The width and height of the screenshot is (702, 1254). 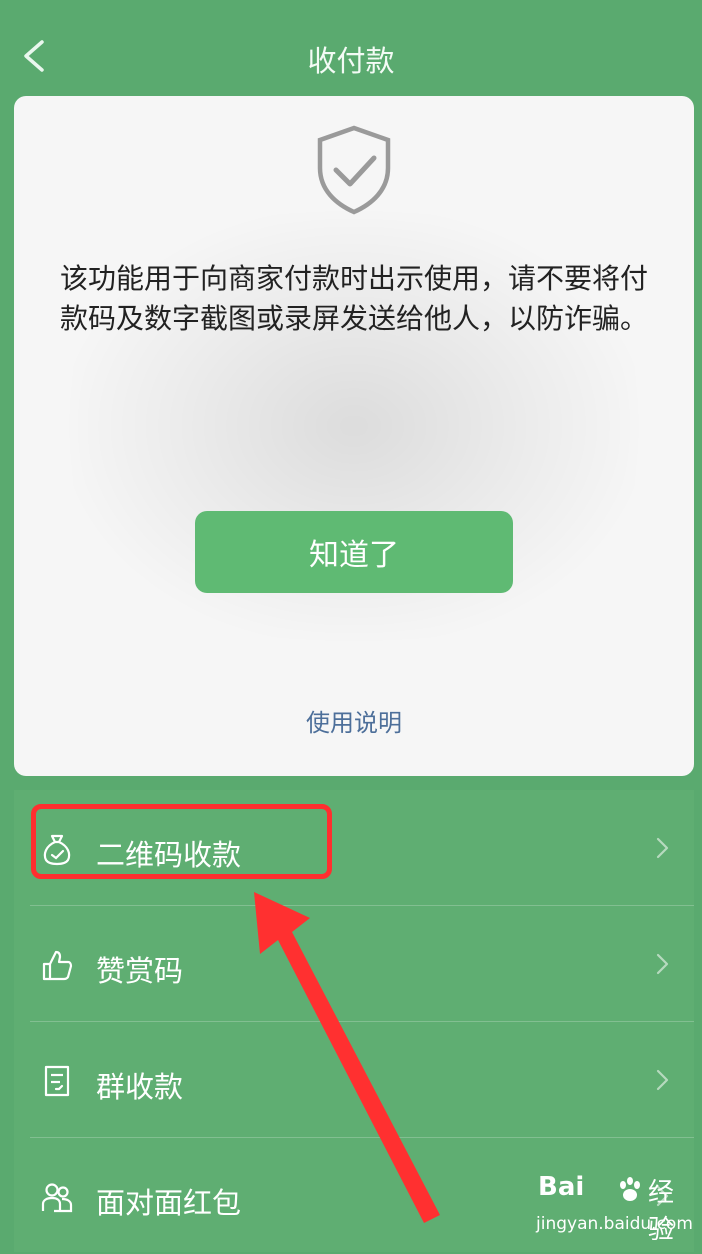 What do you see at coordinates (561, 1187) in the screenshot?
I see `watermark-brand: Bai` at bounding box center [561, 1187].